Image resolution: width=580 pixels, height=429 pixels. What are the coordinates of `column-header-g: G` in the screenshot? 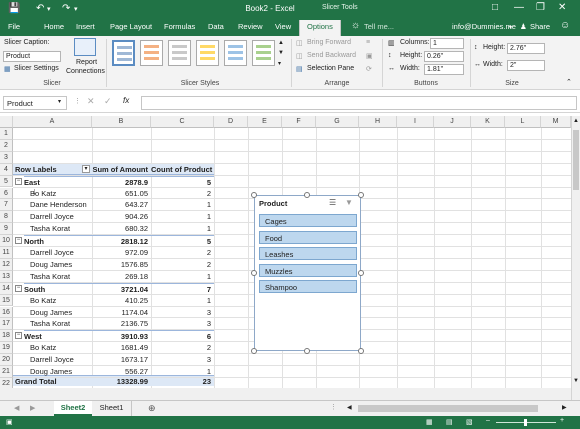 It's located at (337, 122).